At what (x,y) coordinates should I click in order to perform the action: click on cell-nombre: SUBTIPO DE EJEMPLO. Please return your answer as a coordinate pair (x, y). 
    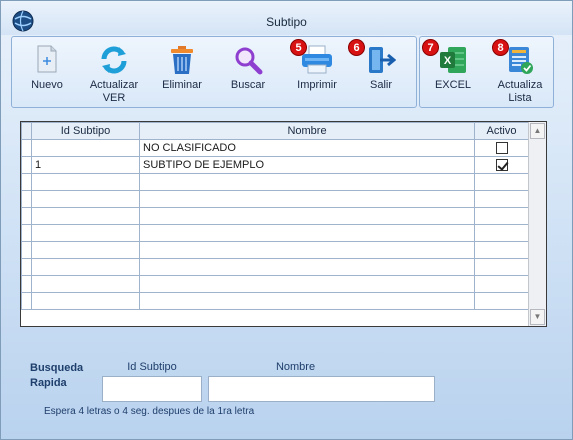
    Looking at the image, I should click on (307, 165).